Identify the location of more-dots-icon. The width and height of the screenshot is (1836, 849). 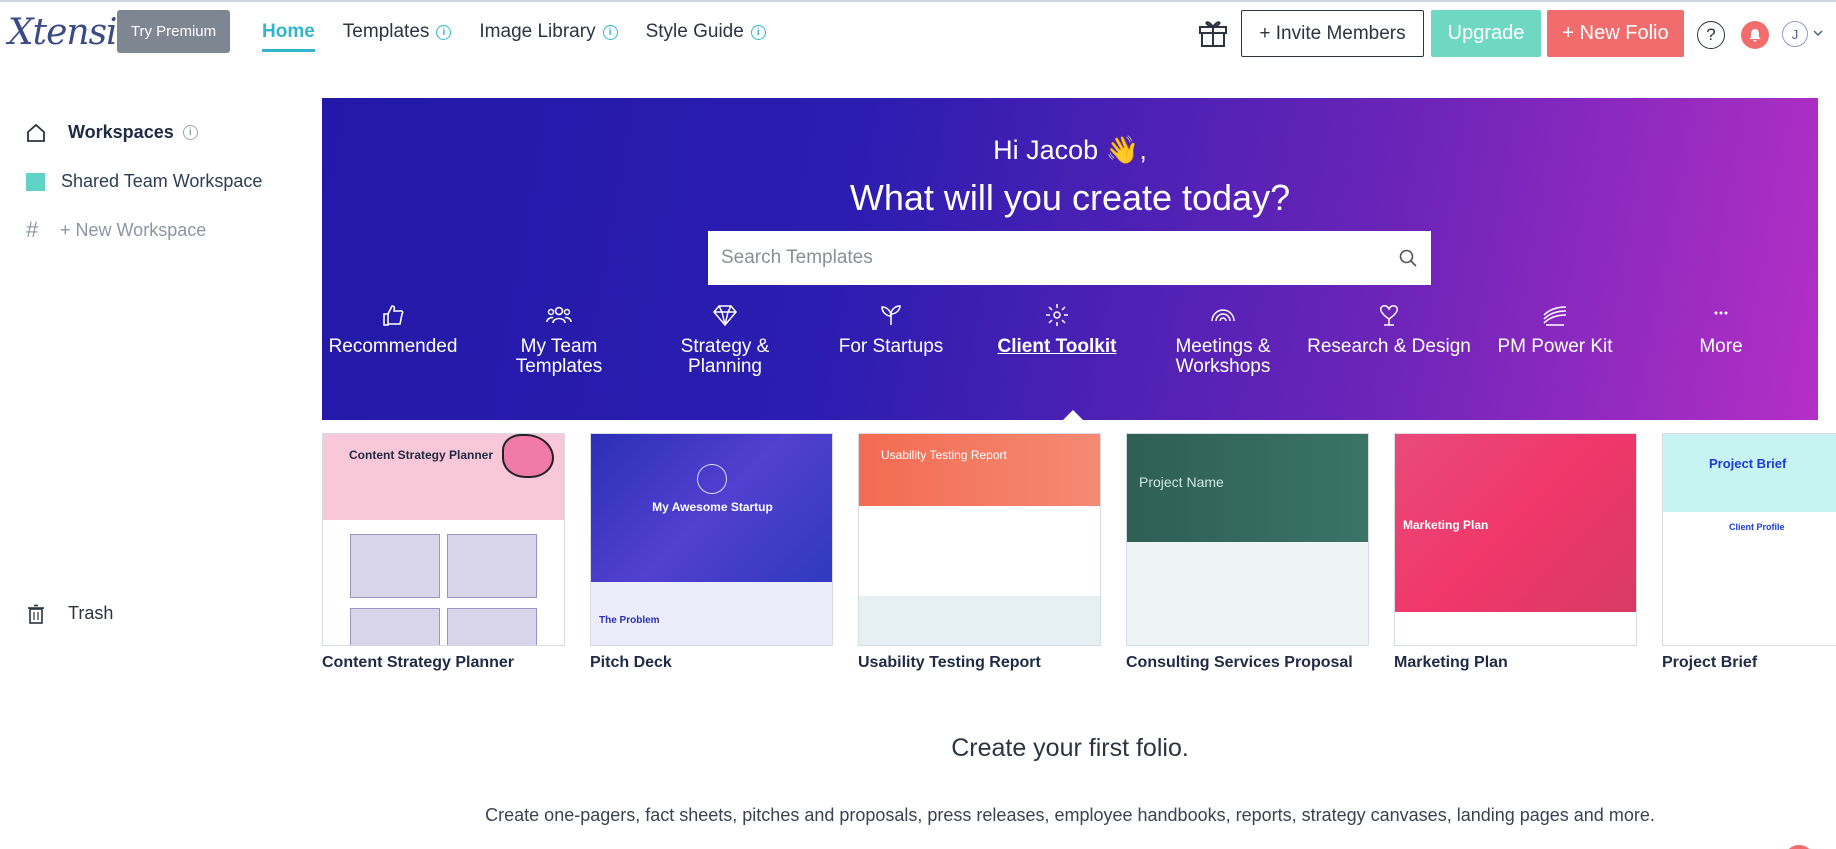
(1721, 313).